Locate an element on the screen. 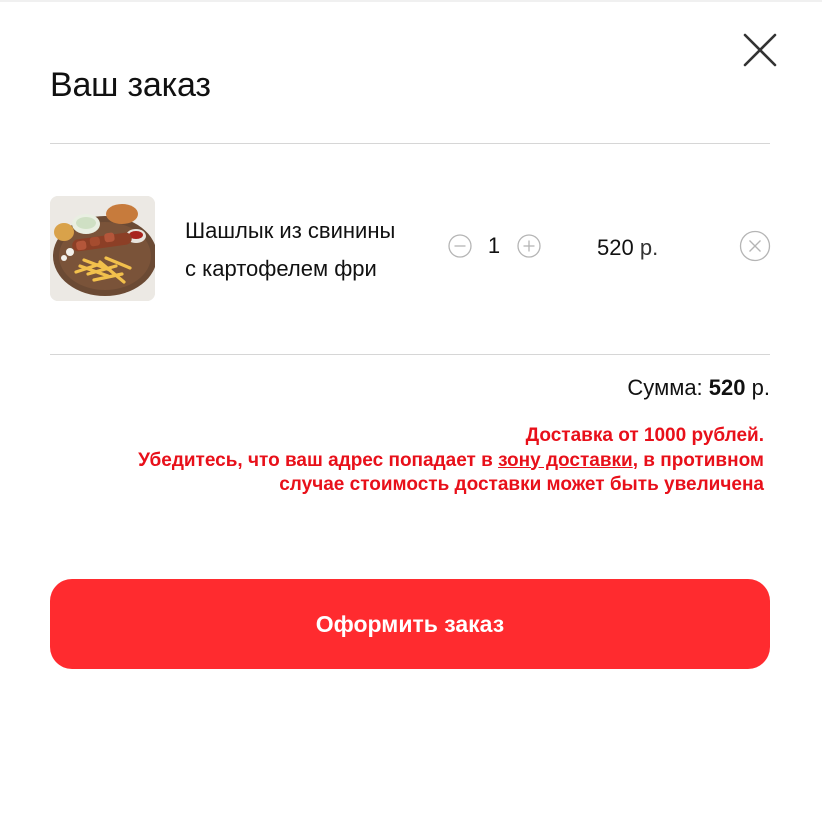  plus-circle-icon is located at coordinates (529, 246).